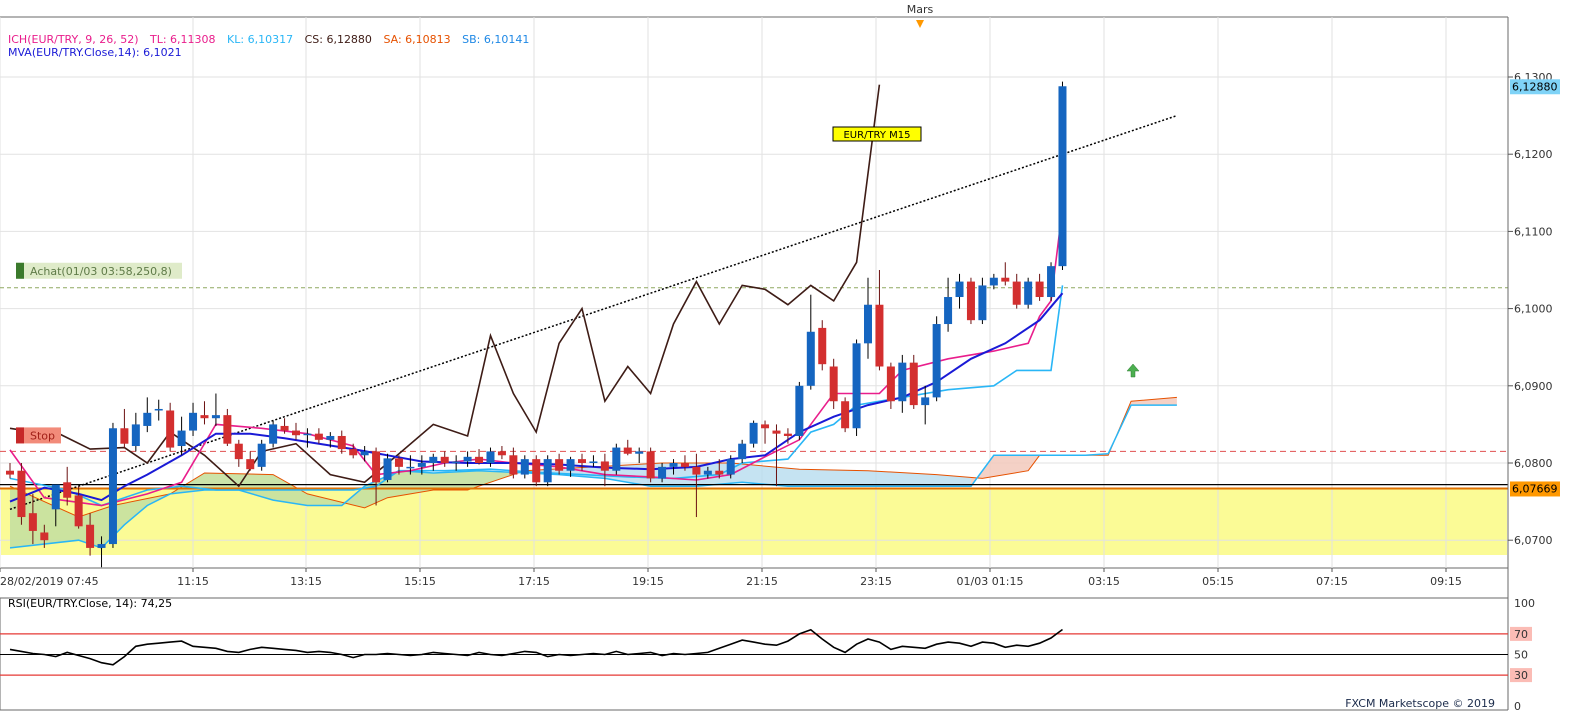 This screenshot has width=1583, height=724. I want to click on x-tick-label: 28/02/2019 07:45, so click(49, 581).